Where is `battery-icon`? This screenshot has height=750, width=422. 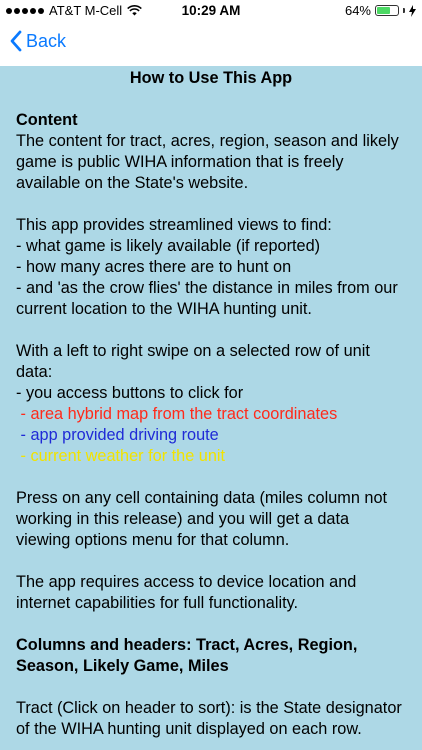
battery-icon is located at coordinates (387, 10).